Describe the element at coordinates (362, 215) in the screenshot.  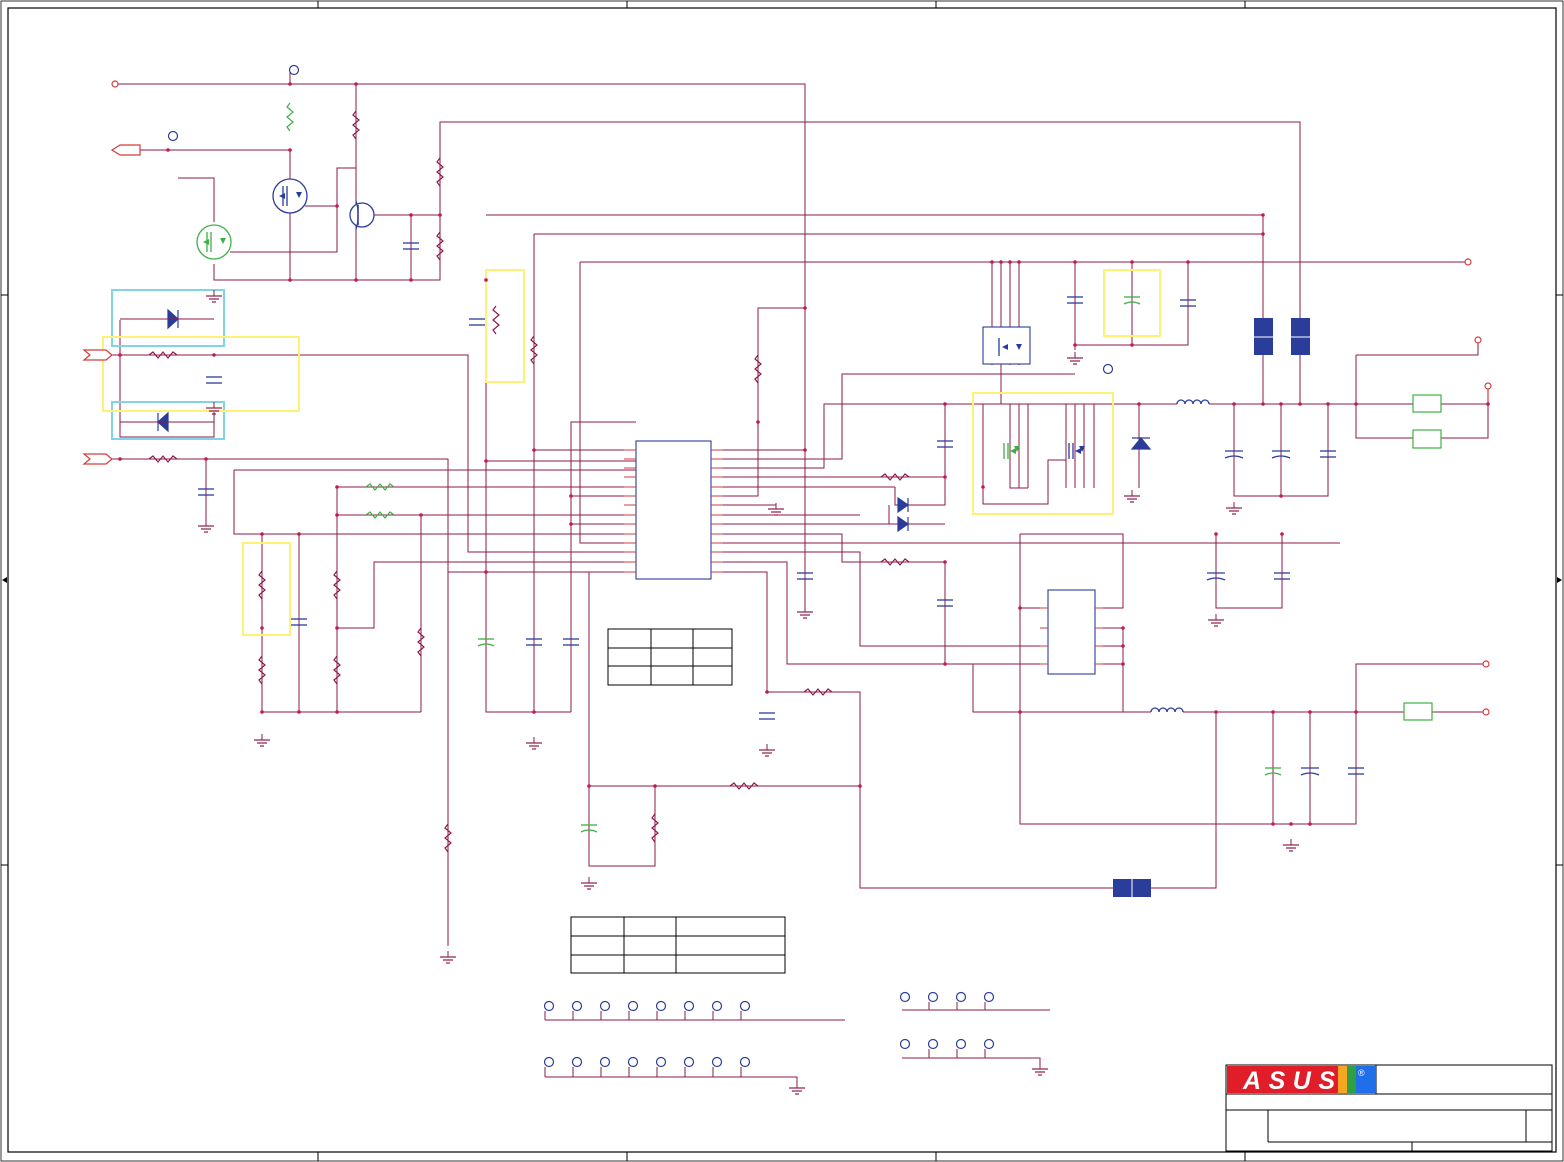
I see `npn-transistor-icon` at that location.